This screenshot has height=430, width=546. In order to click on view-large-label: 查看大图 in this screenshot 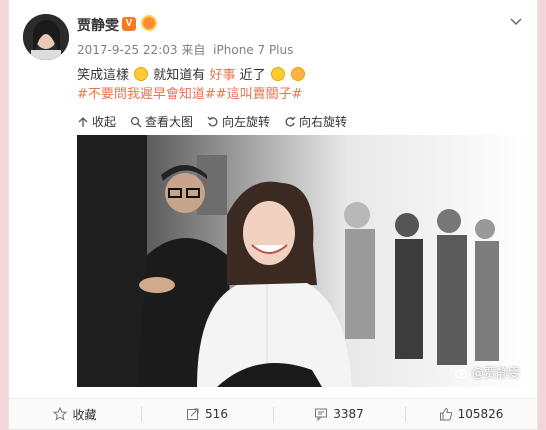, I will do `click(169, 122)`.